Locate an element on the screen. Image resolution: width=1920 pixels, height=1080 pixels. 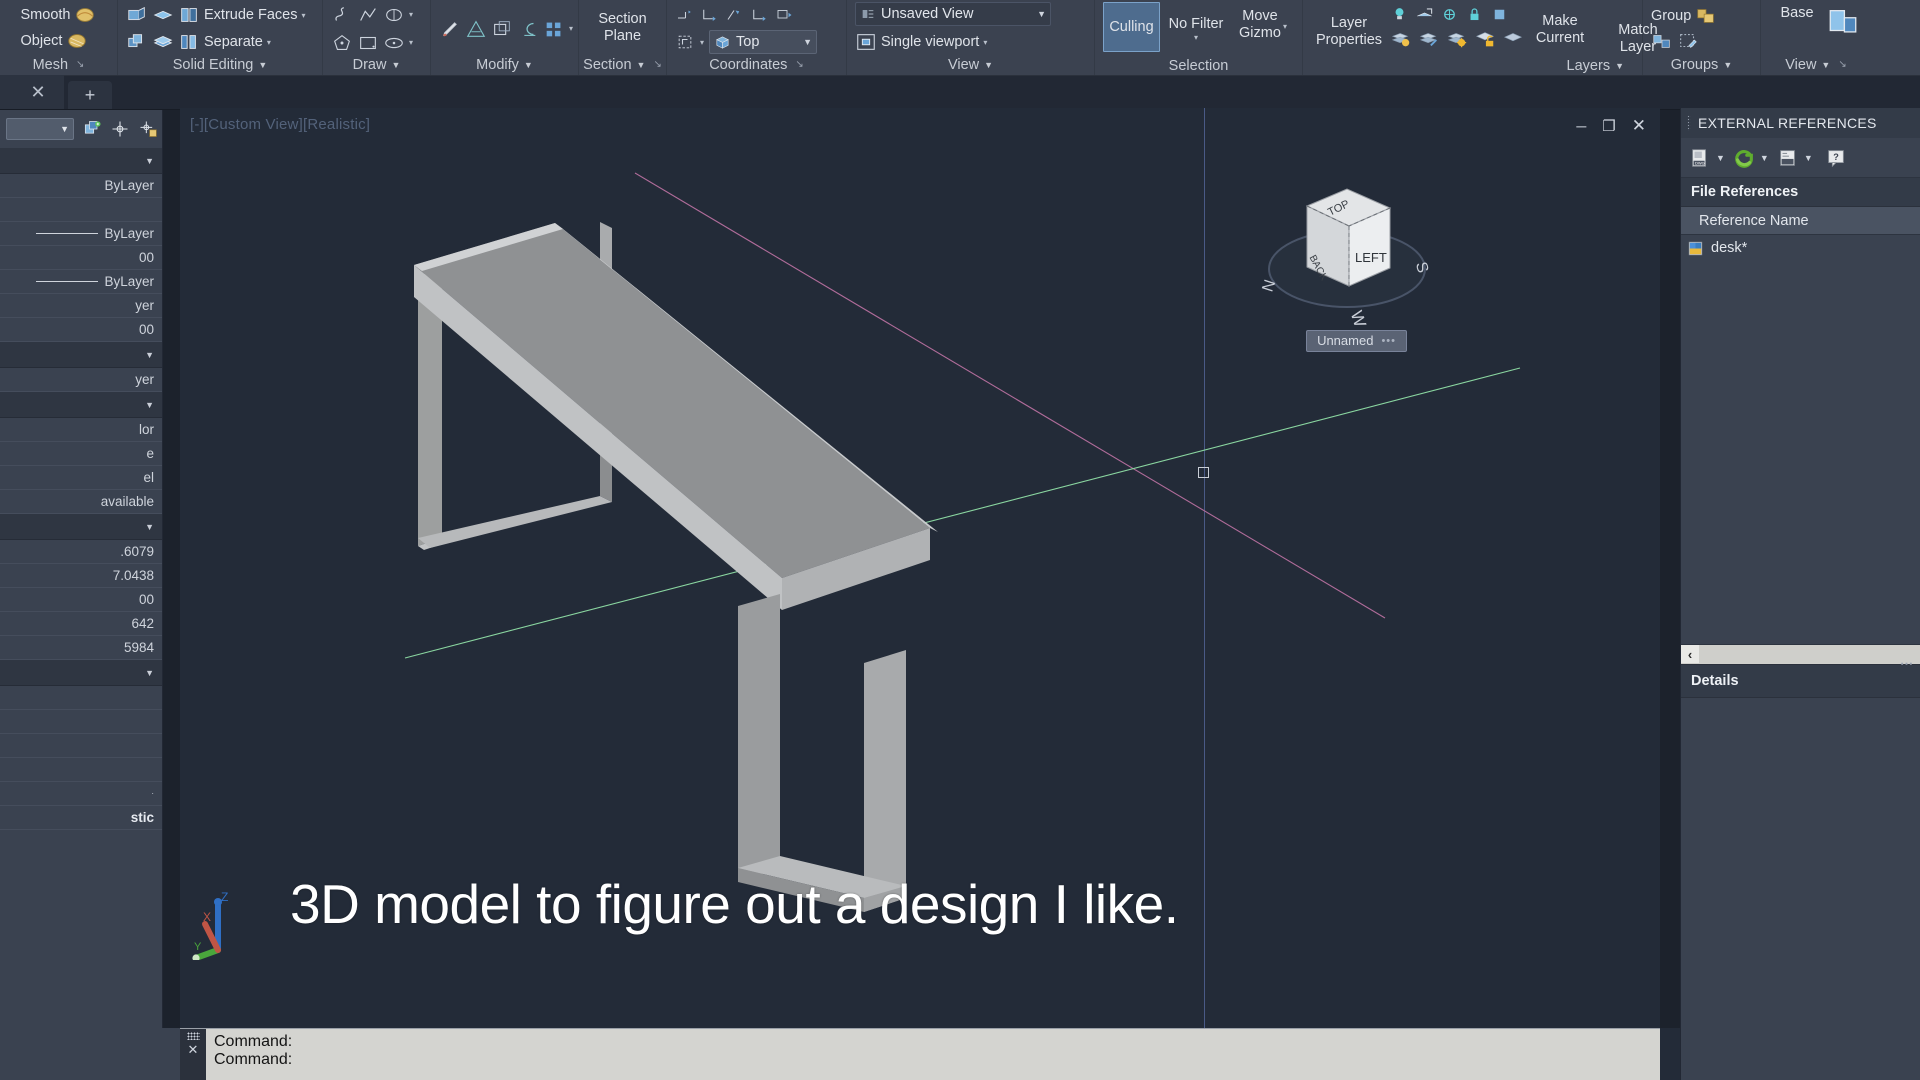
ucs-object-icon is located at coordinates (759, 15).